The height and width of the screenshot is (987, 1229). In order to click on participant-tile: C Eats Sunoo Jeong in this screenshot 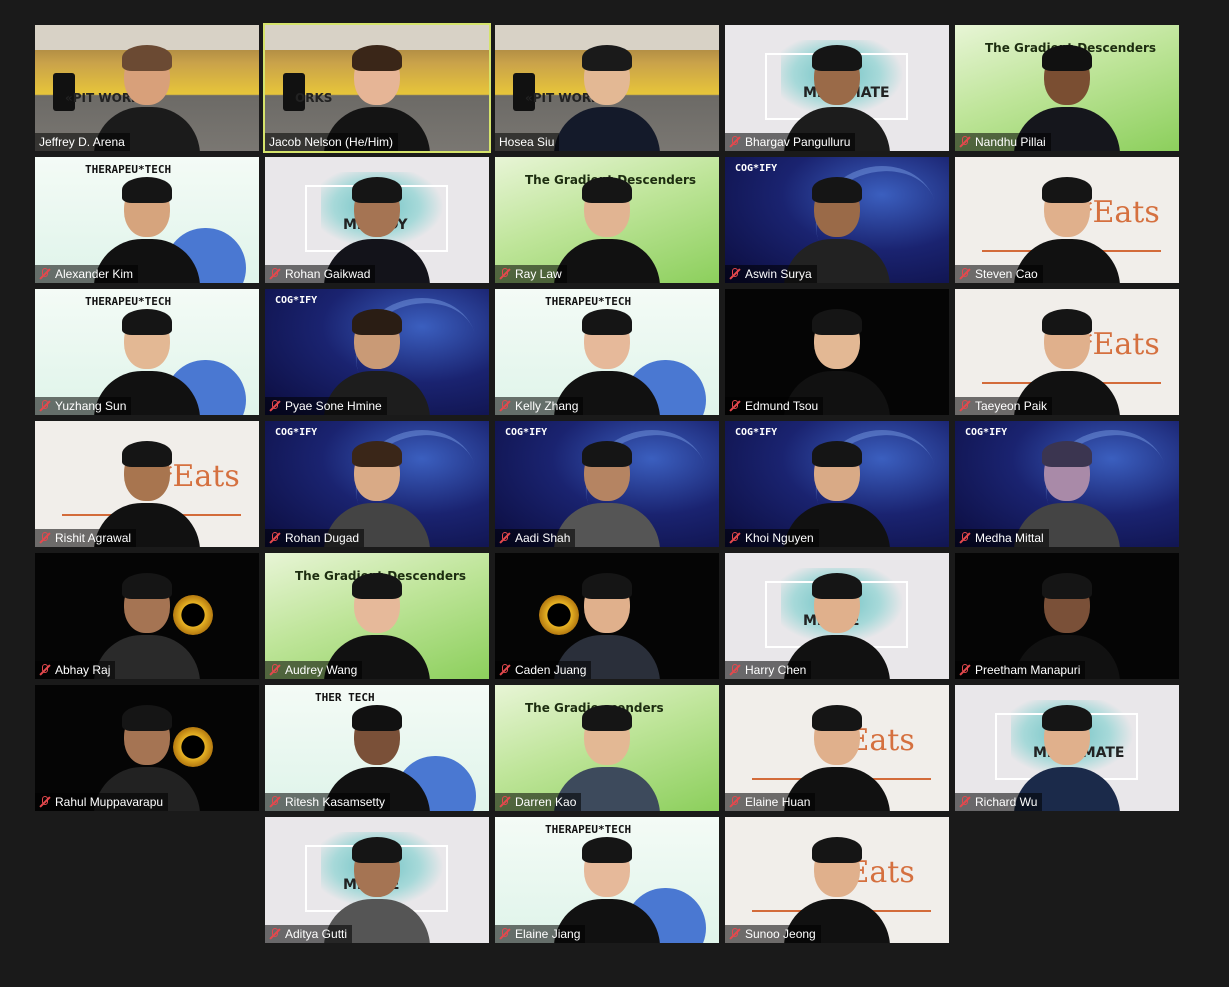, I will do `click(837, 880)`.